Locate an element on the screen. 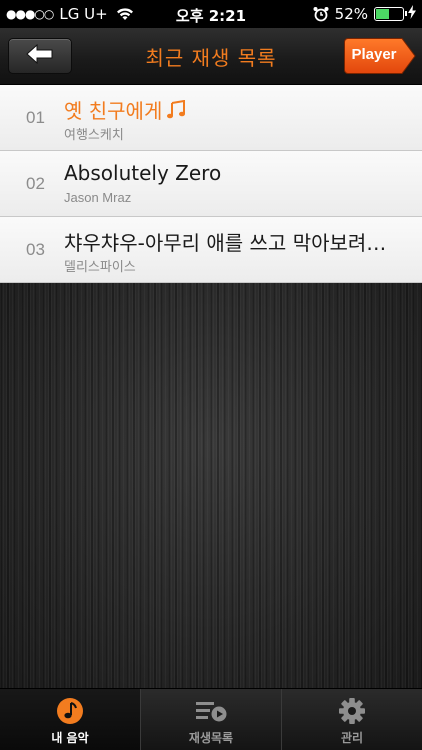  tab-settings: 관리 is located at coordinates (351, 719).